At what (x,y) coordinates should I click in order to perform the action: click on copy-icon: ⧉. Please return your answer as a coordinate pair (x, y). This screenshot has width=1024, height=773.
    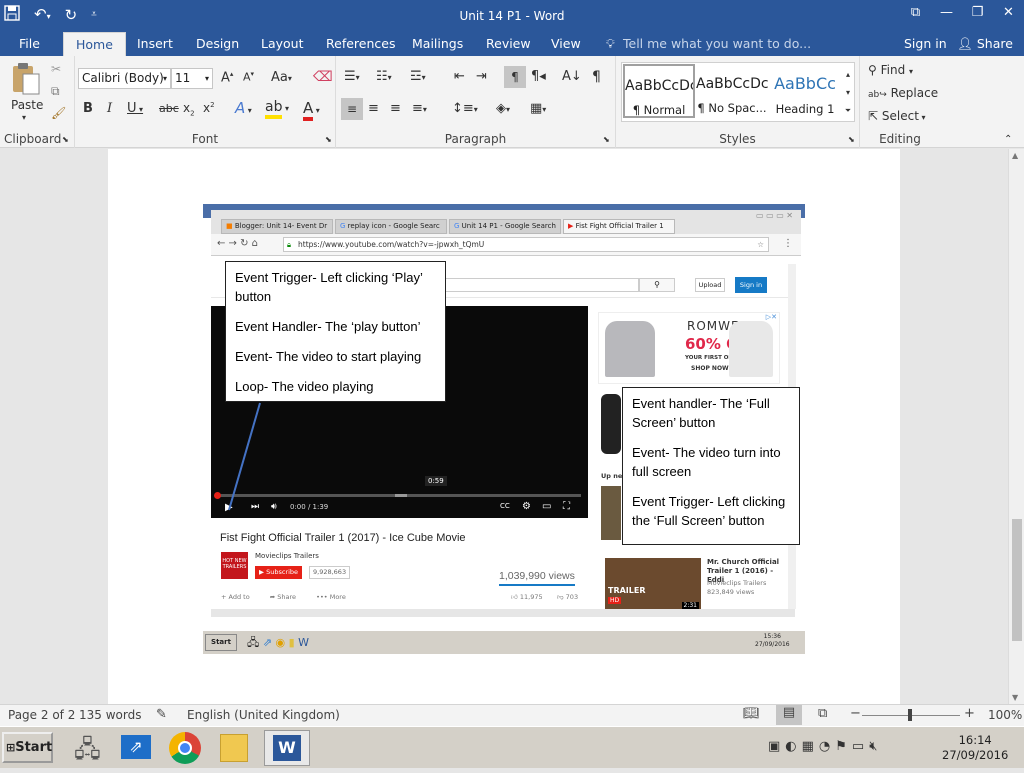
    Looking at the image, I should click on (55, 91).